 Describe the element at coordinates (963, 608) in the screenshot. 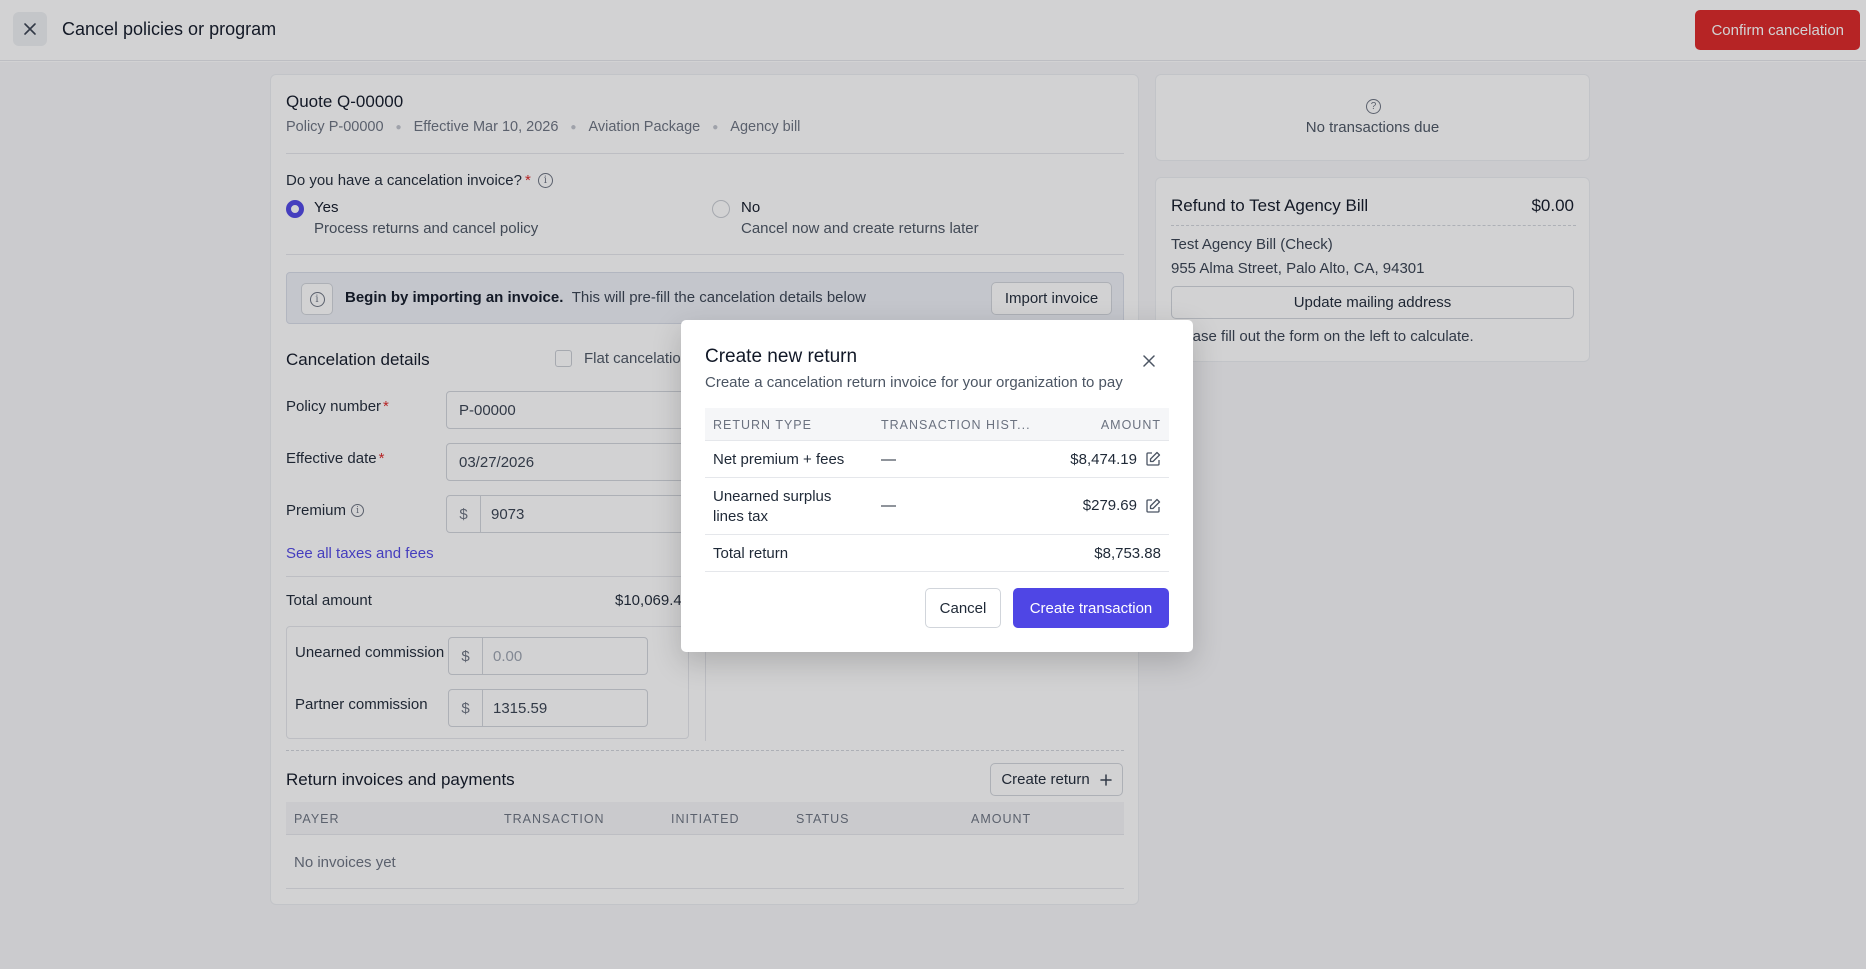

I see `cancel-button: Cancel` at that location.